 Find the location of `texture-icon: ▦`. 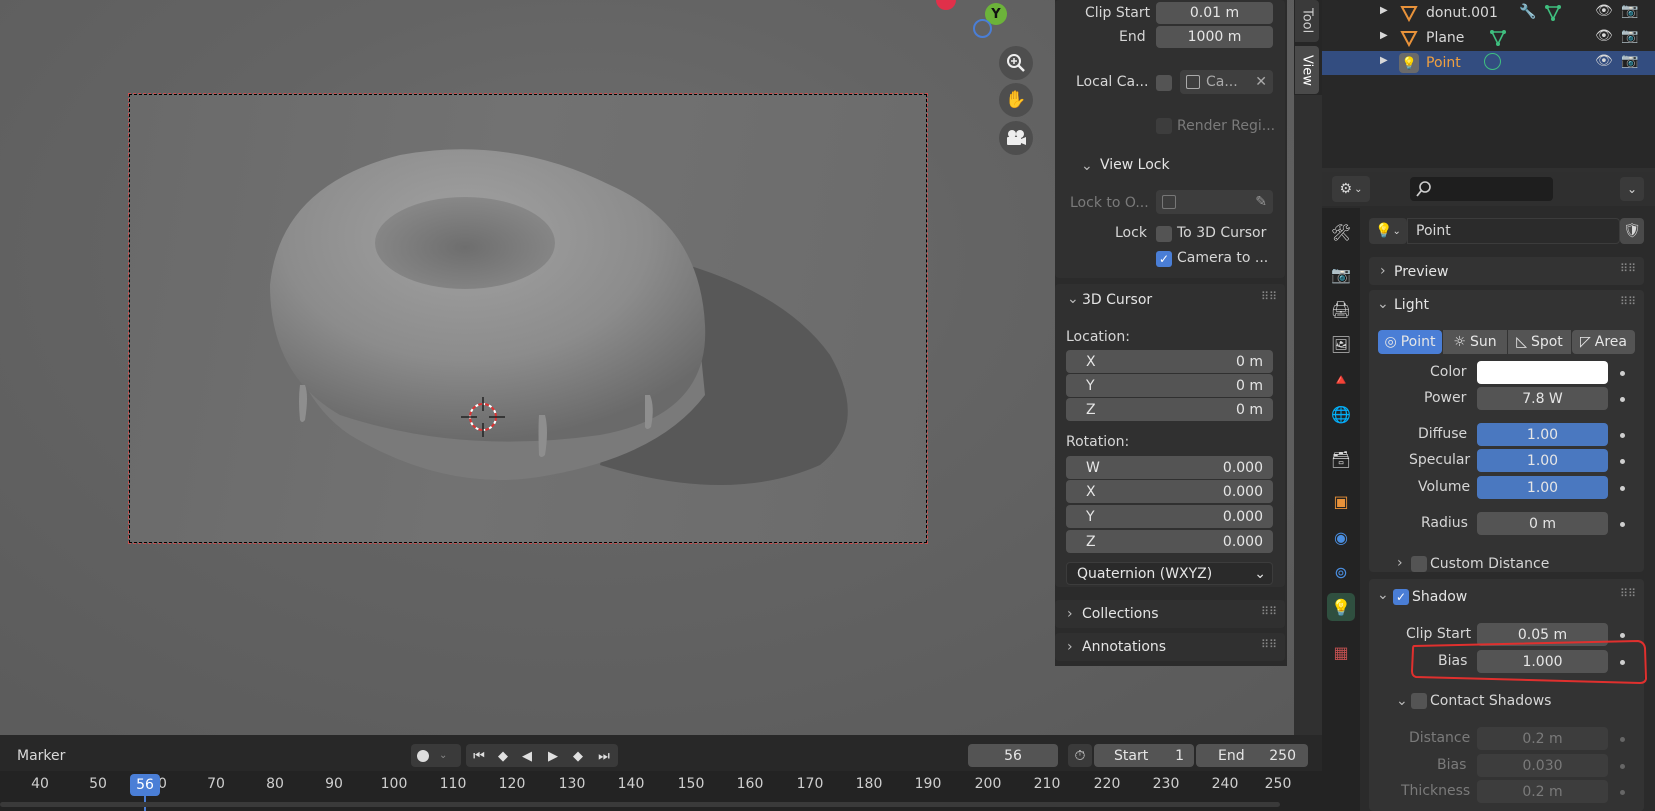

texture-icon: ▦ is located at coordinates (1341, 652).